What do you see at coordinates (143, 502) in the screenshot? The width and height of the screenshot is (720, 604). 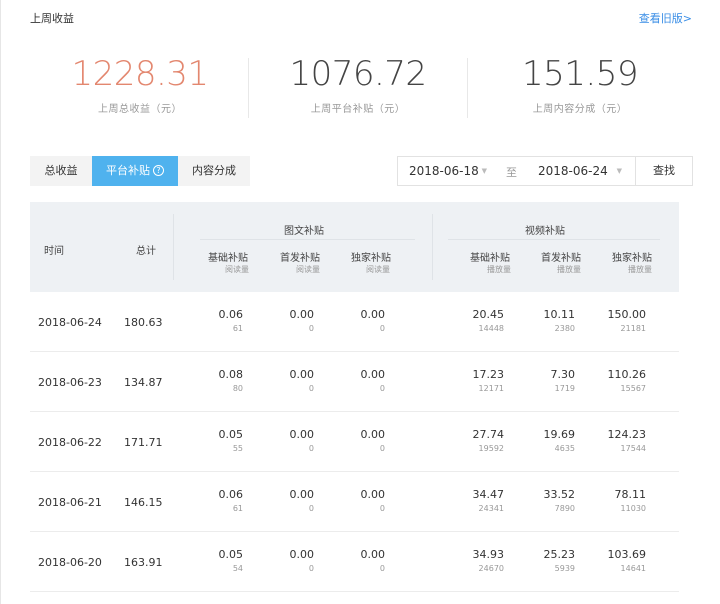 I see `row-total: 146.15` at bounding box center [143, 502].